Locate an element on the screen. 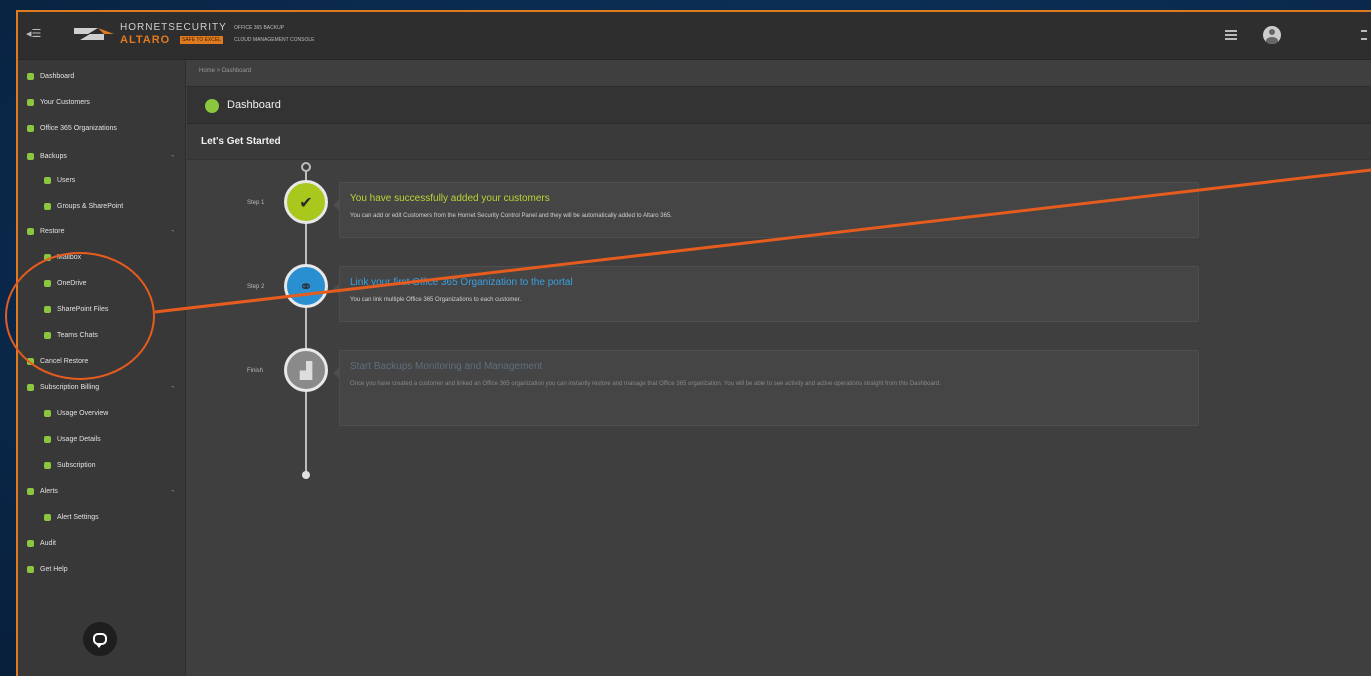 This screenshot has height=676, width=1371. check-icon: ✔ is located at coordinates (306, 202).